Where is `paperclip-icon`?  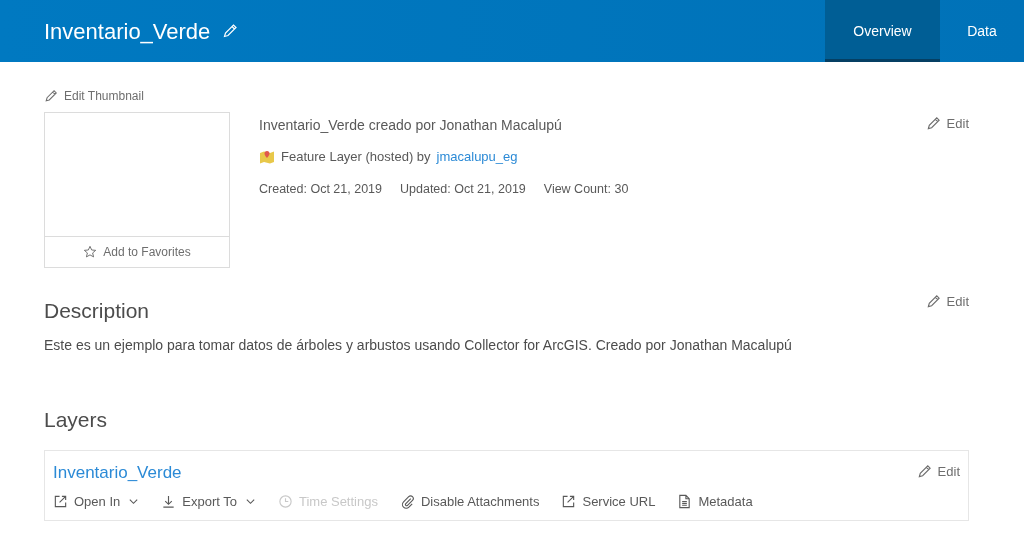
paperclip-icon is located at coordinates (407, 501).